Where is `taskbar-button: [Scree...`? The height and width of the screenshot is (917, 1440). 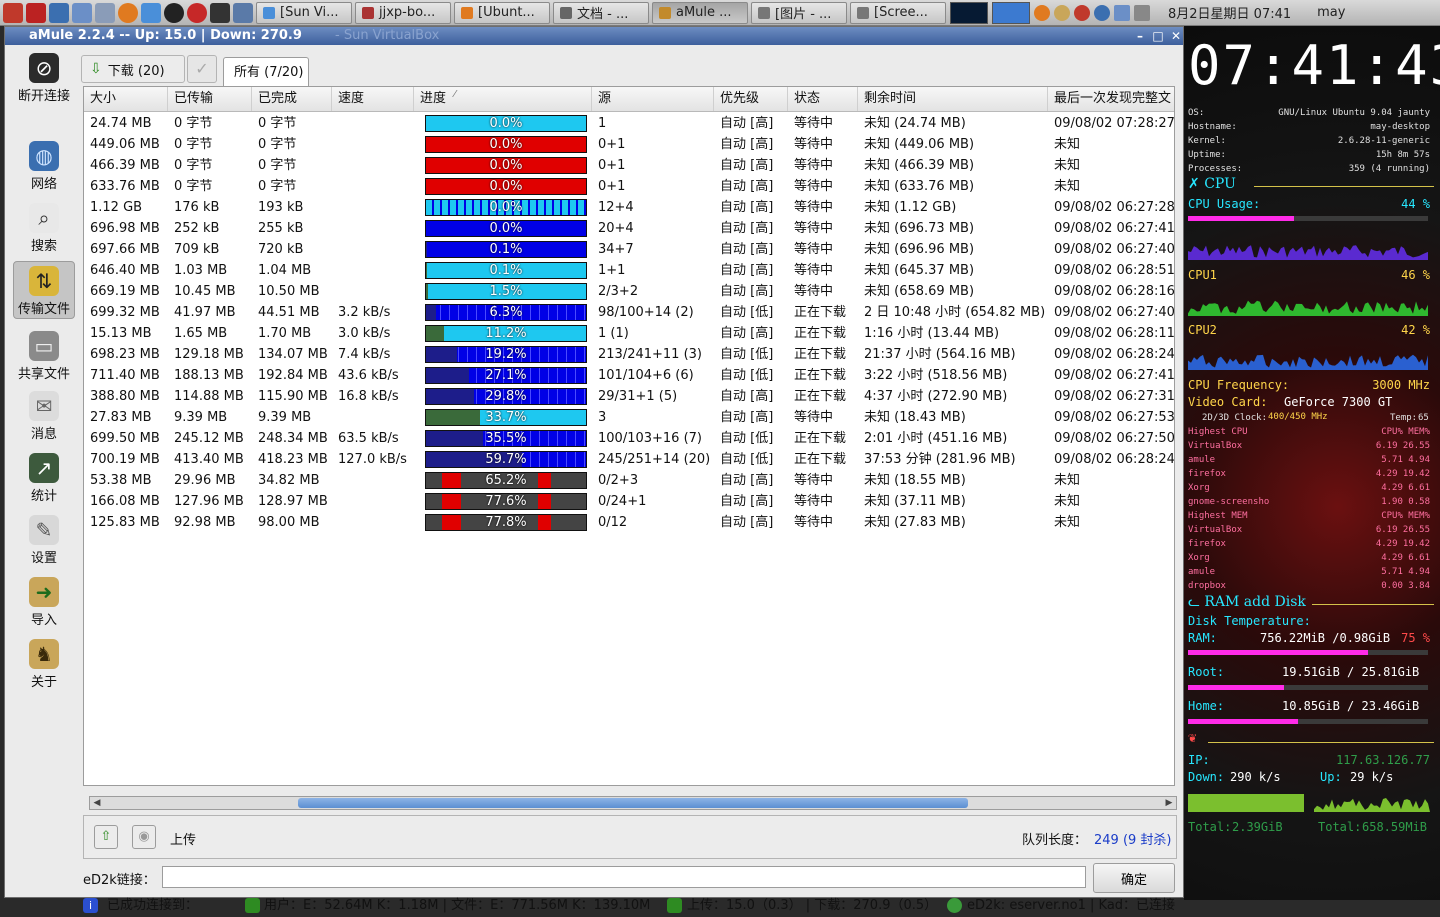
taskbar-button: [Scree... is located at coordinates (898, 13).